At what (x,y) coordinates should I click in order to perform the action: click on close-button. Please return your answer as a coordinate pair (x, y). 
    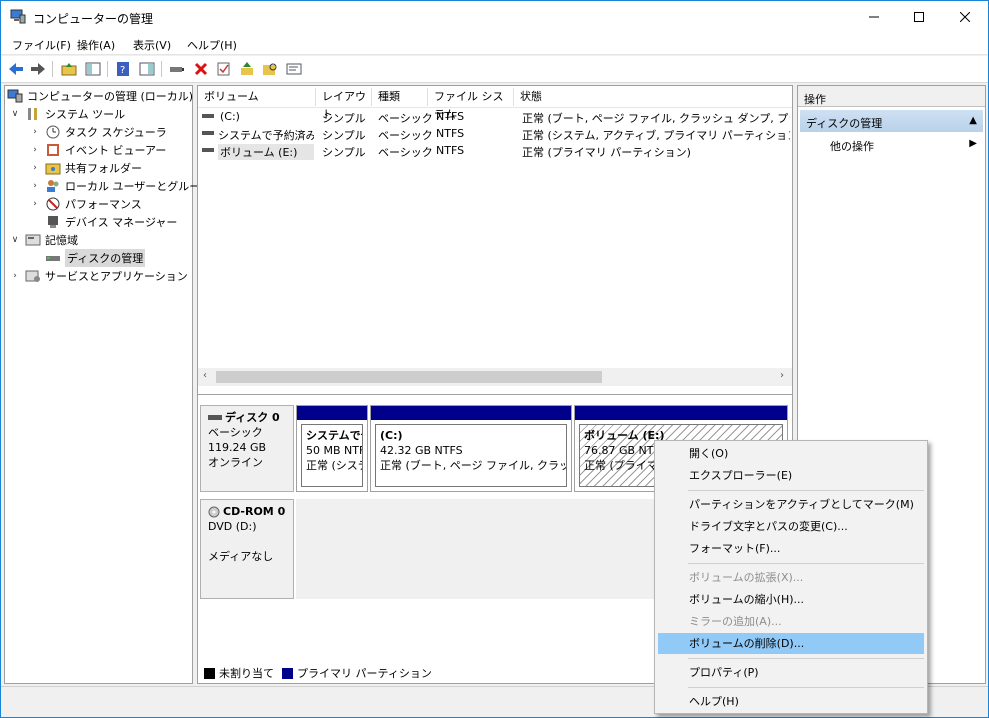
    Looking at the image, I should click on (965, 16).